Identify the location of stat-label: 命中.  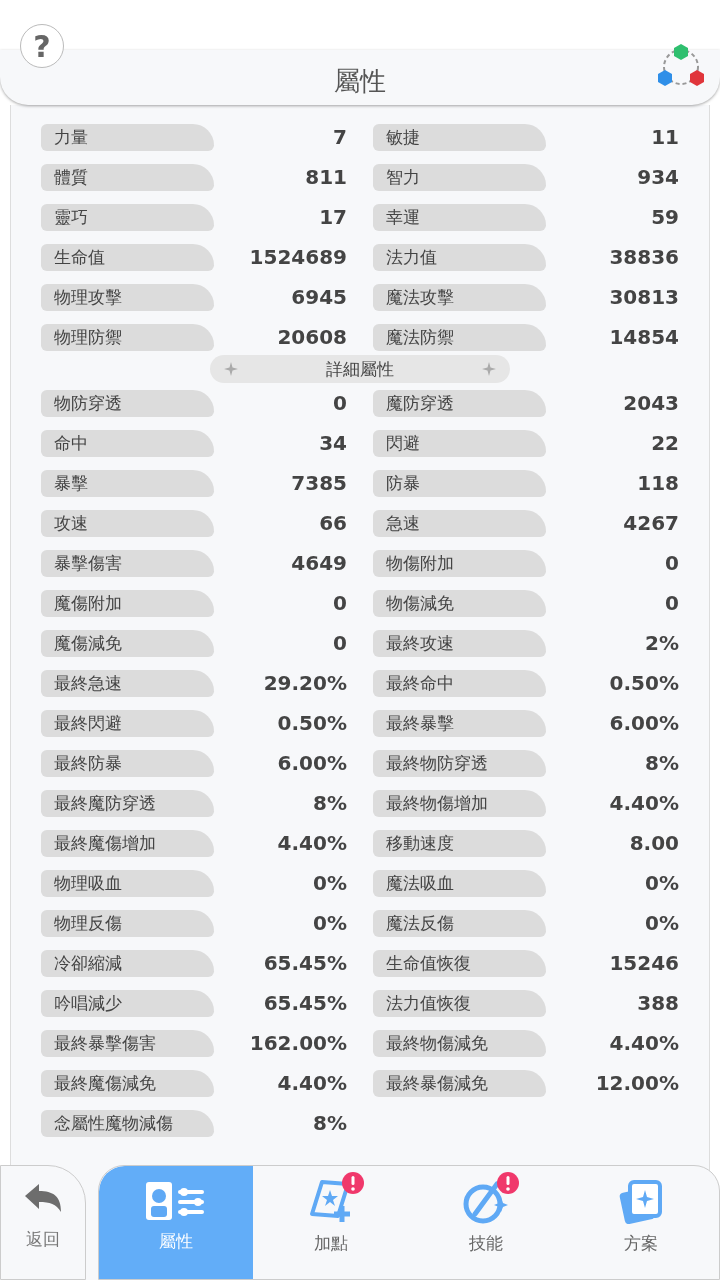
(127, 443).